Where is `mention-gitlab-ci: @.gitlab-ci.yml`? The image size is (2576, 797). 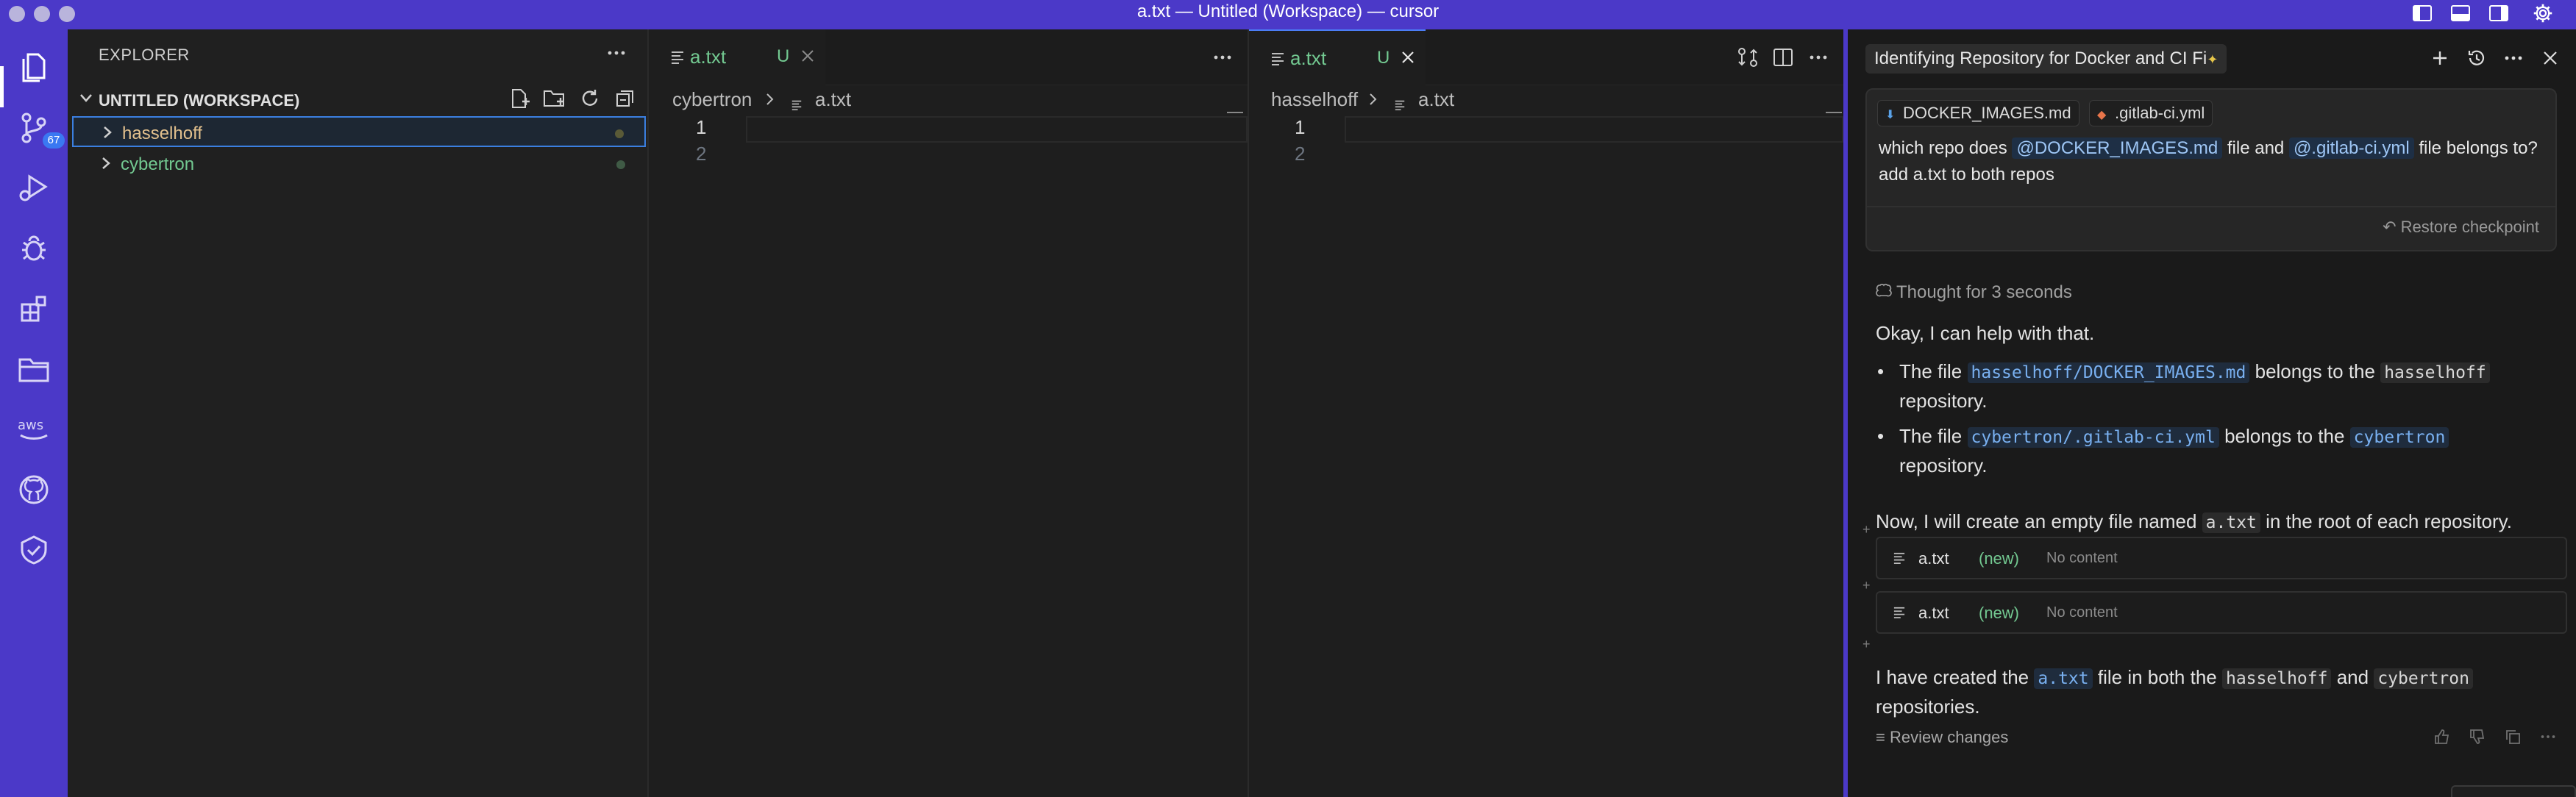
mention-gitlab-ci: @.gitlab-ci.yml is located at coordinates (2351, 148).